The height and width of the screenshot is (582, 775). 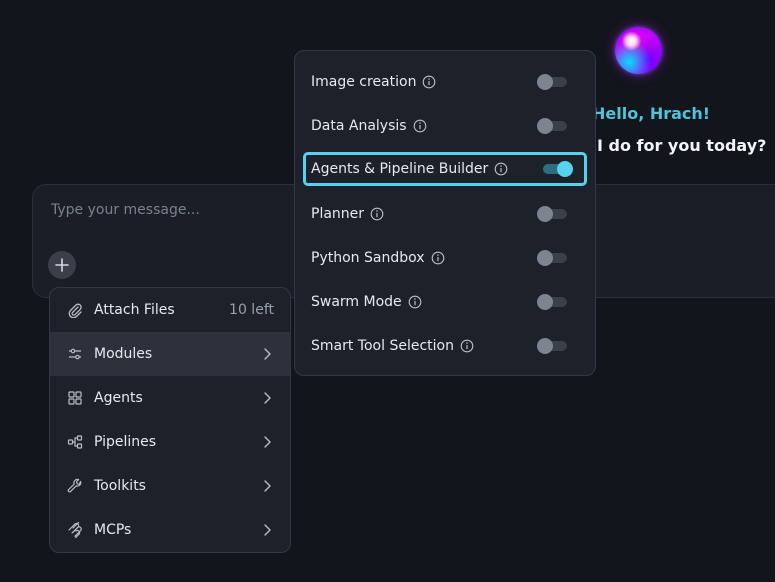 I want to click on menu-item-label: MCPs, so click(x=113, y=530).